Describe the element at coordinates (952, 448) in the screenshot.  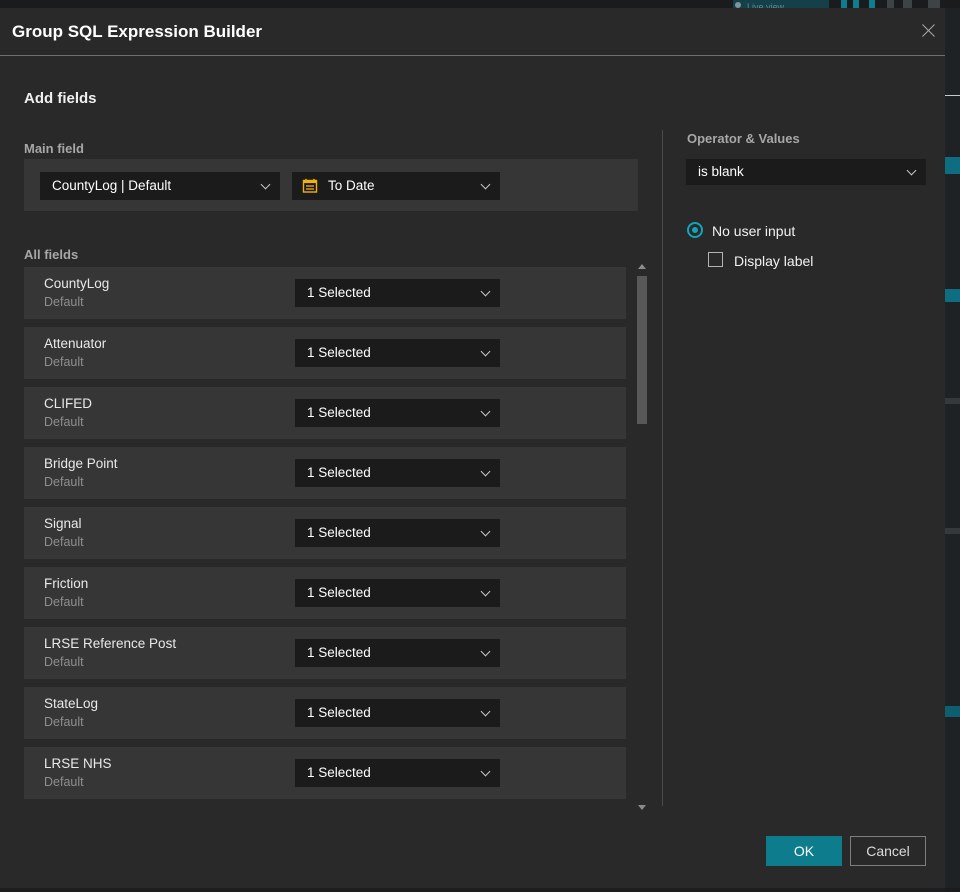
I see `background-right-strip` at that location.